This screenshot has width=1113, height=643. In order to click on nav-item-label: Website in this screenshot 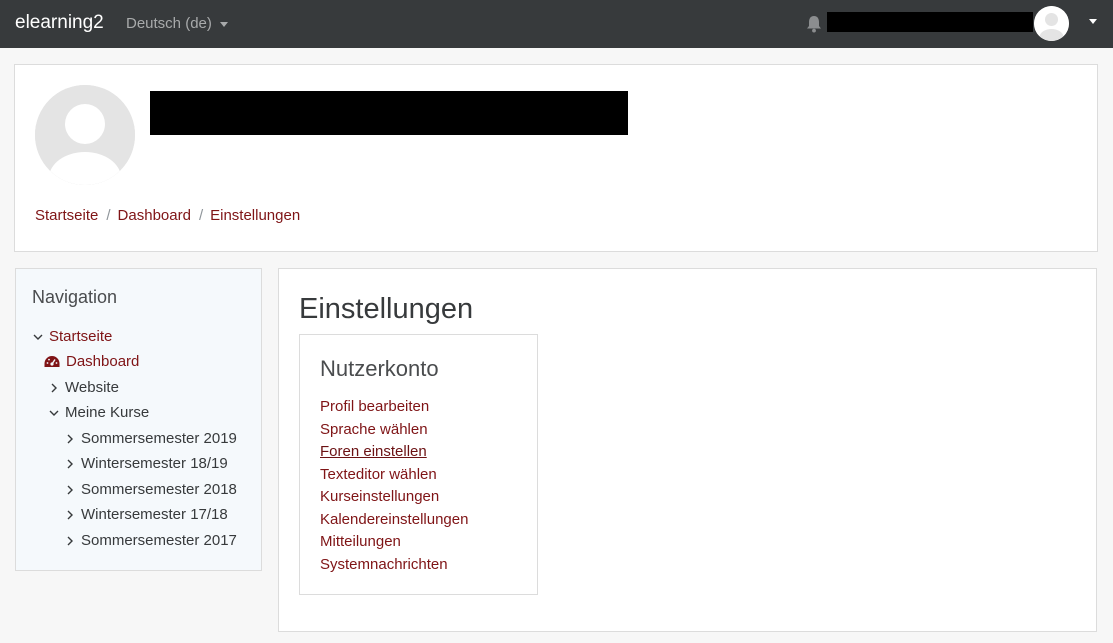, I will do `click(92, 387)`.